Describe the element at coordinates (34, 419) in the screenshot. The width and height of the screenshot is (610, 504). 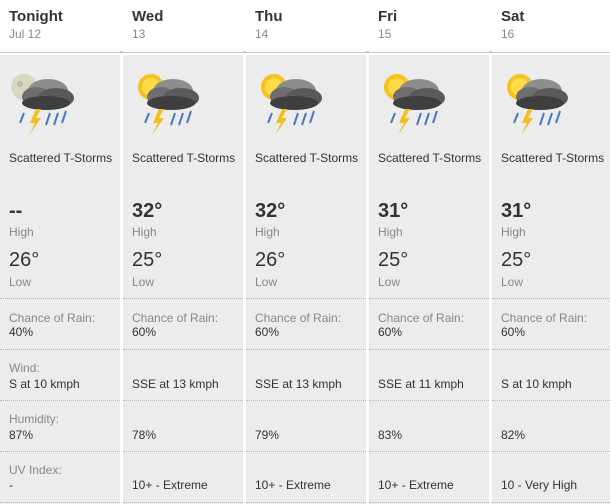
I see `humidity-label: Humidity:` at that location.